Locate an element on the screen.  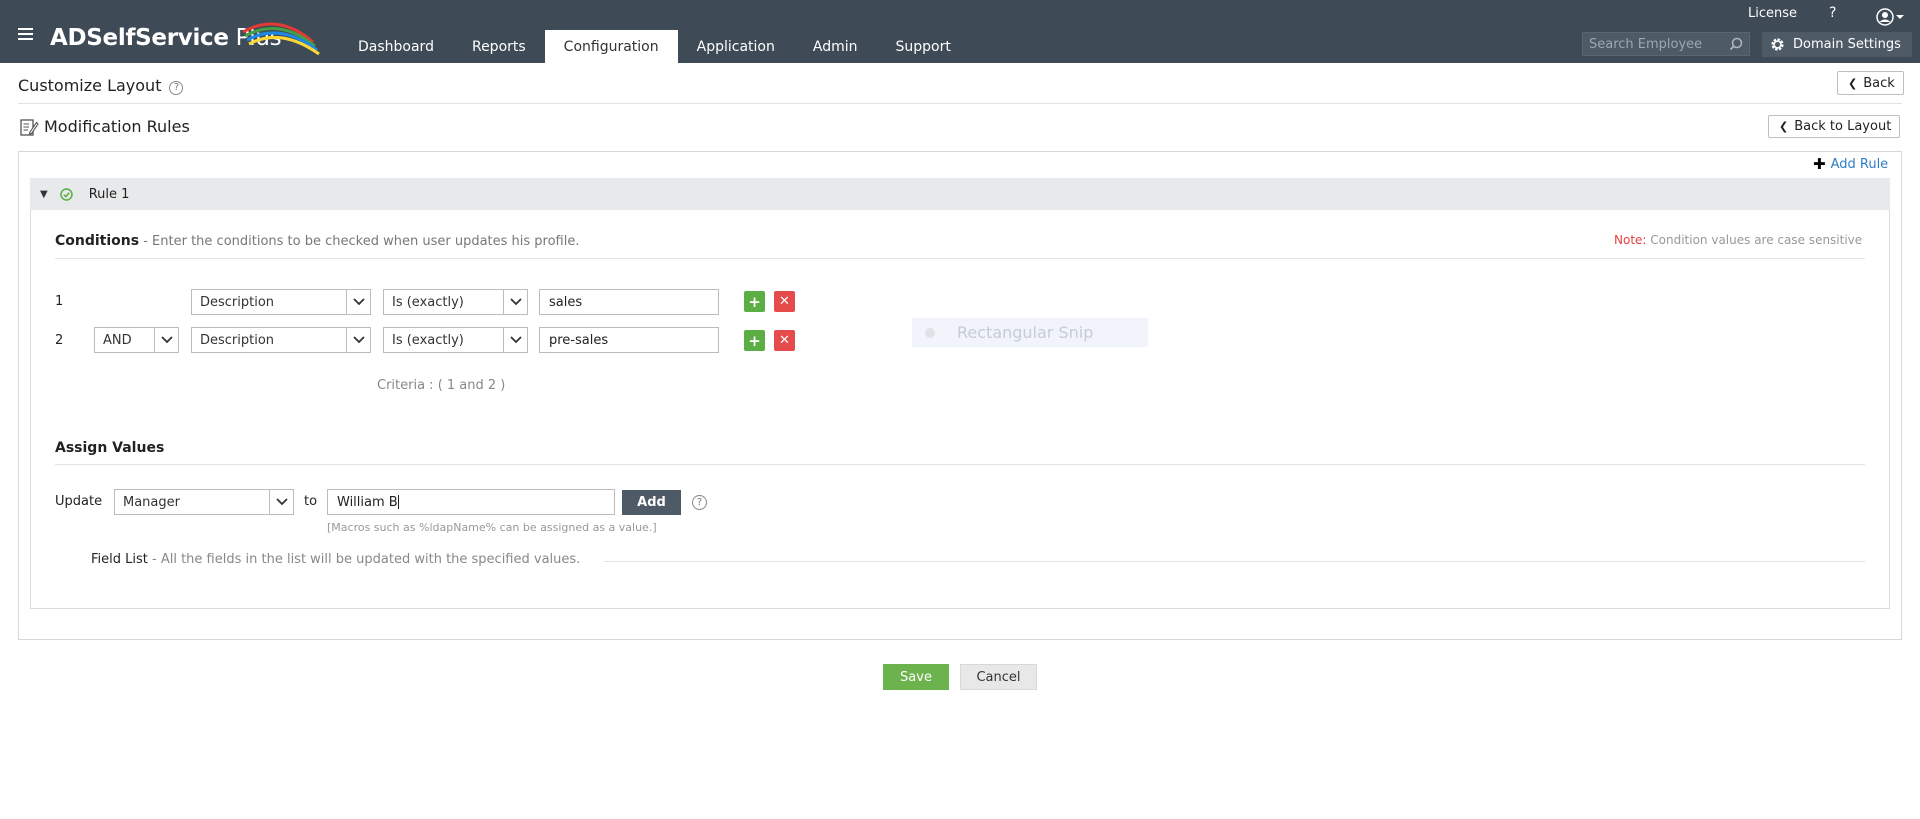
rule-name: Rule 1 is located at coordinates (109, 194).